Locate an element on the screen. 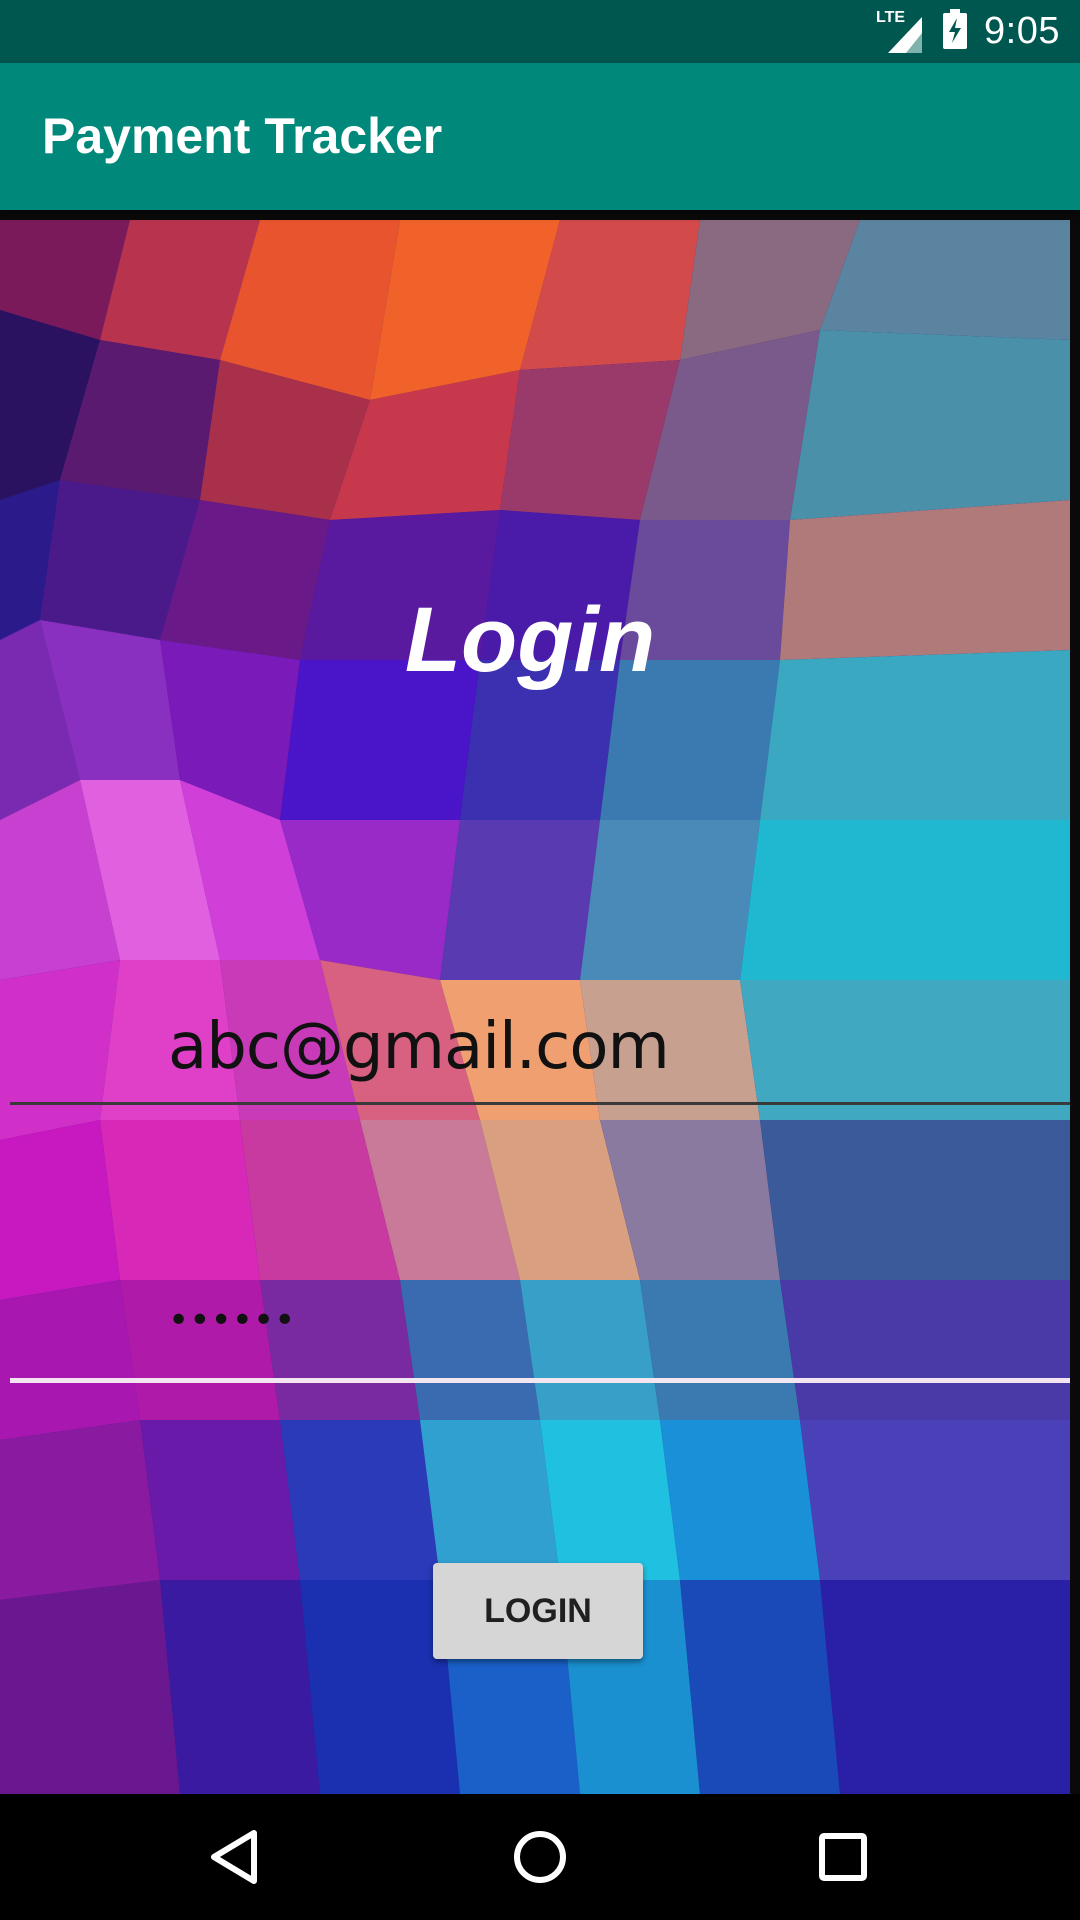 The image size is (1080, 1920). clock-time: 9:05 is located at coordinates (1022, 31).